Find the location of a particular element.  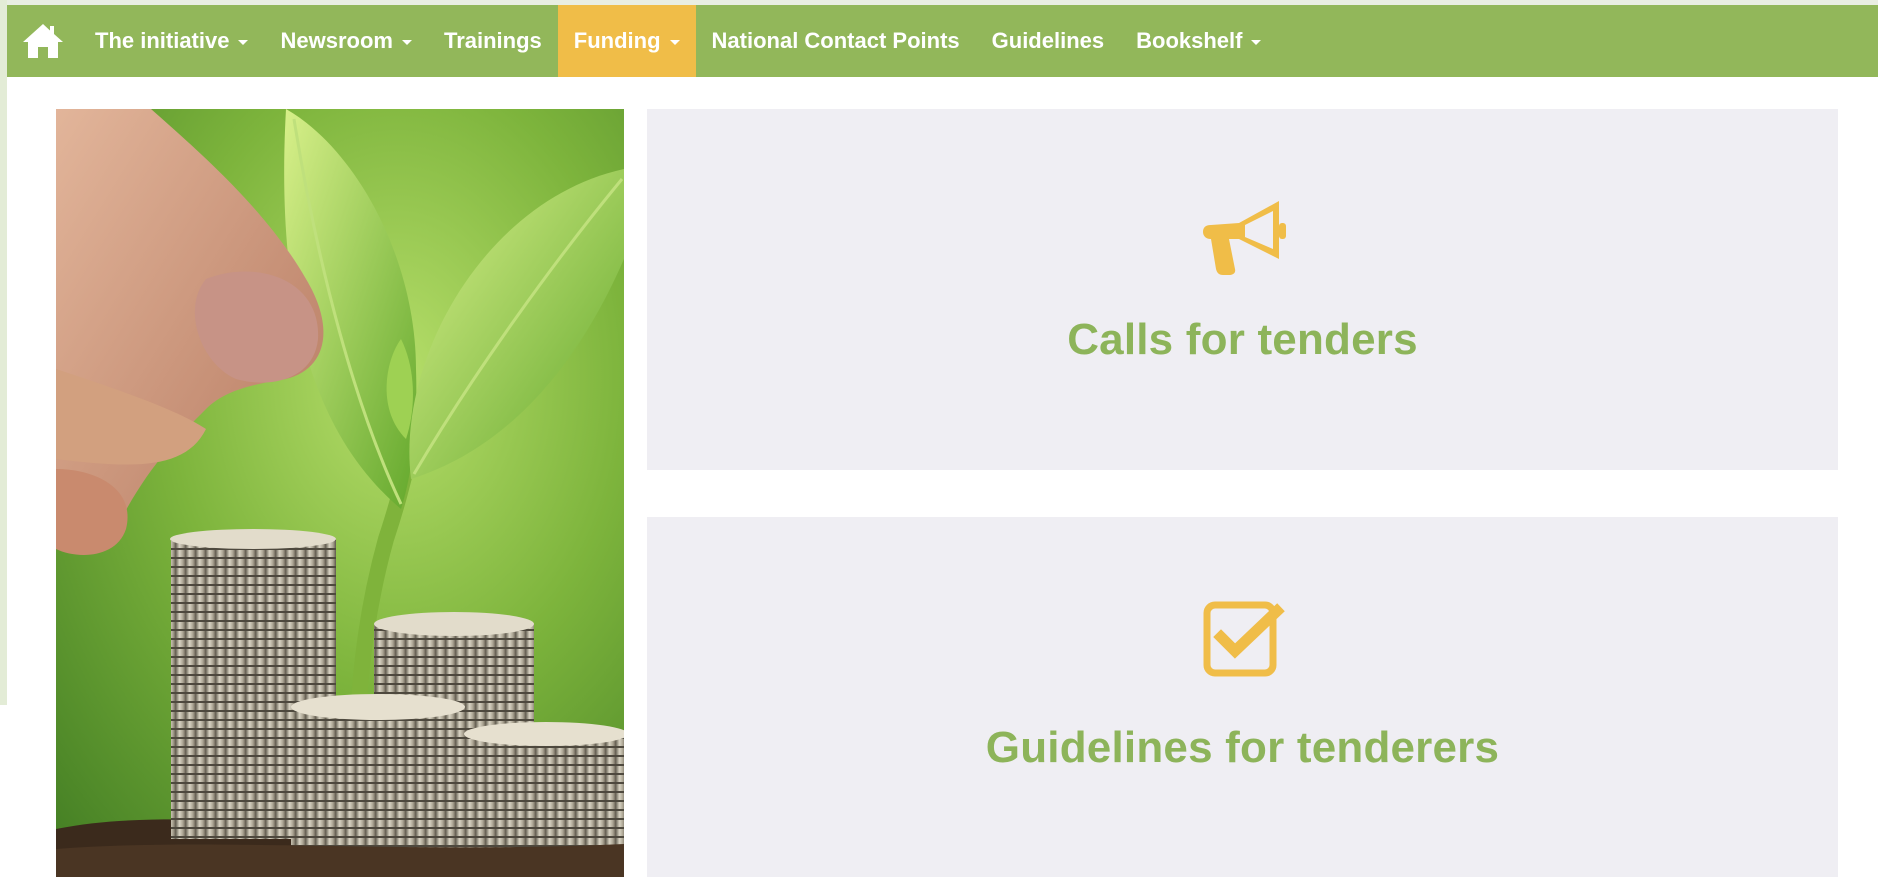

nav-label: National Contact Points is located at coordinates (835, 40).